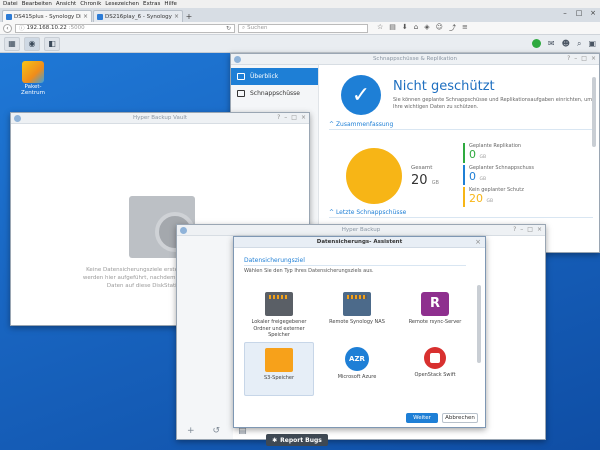 The height and width of the screenshot is (450, 600). What do you see at coordinates (66, 4) in the screenshot?
I see `menu-ansicht: Ansicht` at bounding box center [66, 4].